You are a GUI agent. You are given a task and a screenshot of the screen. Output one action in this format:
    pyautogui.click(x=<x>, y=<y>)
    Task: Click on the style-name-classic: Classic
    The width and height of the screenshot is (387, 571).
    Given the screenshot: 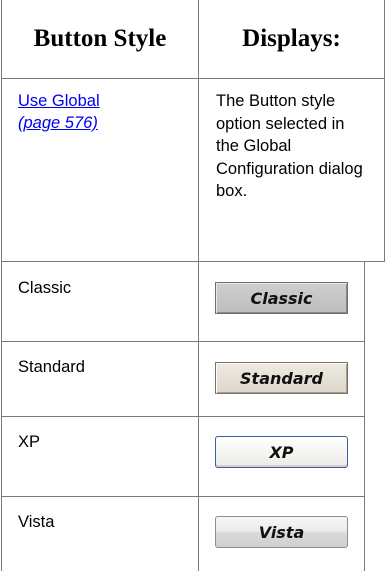 What is the action you would take?
    pyautogui.click(x=45, y=288)
    